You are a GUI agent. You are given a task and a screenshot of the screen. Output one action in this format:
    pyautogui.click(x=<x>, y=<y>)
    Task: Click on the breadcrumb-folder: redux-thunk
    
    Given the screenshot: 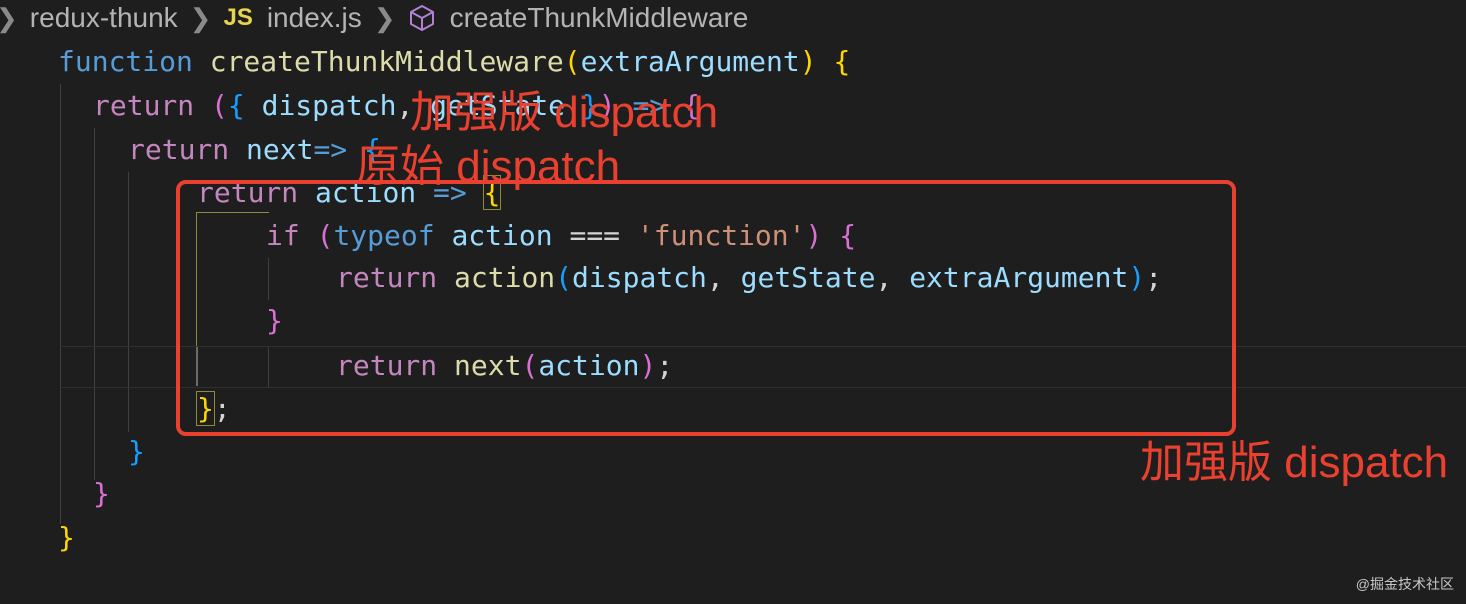 What is the action you would take?
    pyautogui.click(x=104, y=18)
    